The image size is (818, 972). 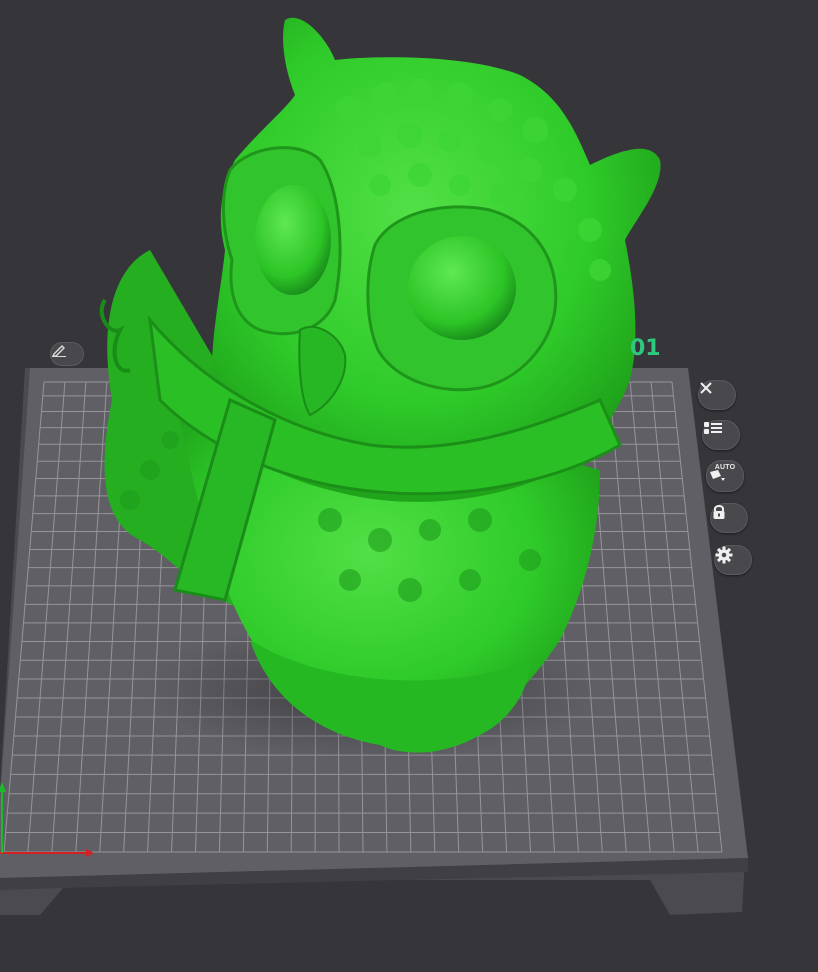 What do you see at coordinates (58, 351) in the screenshot?
I see `pencil-icon` at bounding box center [58, 351].